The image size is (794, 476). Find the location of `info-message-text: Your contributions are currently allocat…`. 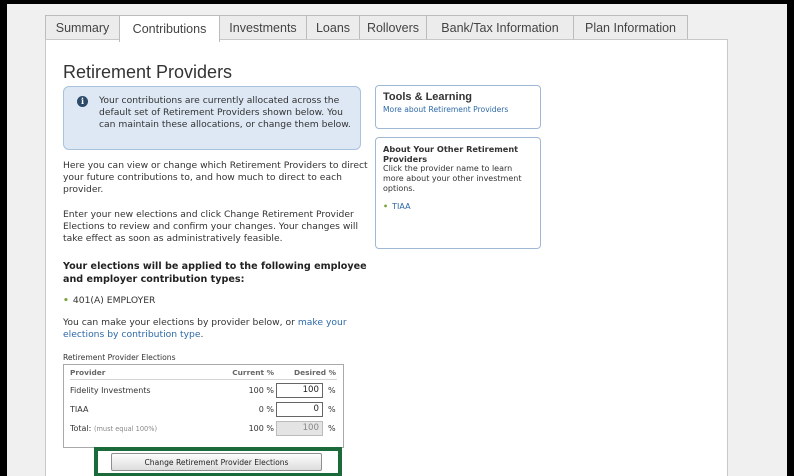

info-message-text: Your contributions are currently allocat… is located at coordinates (225, 112).